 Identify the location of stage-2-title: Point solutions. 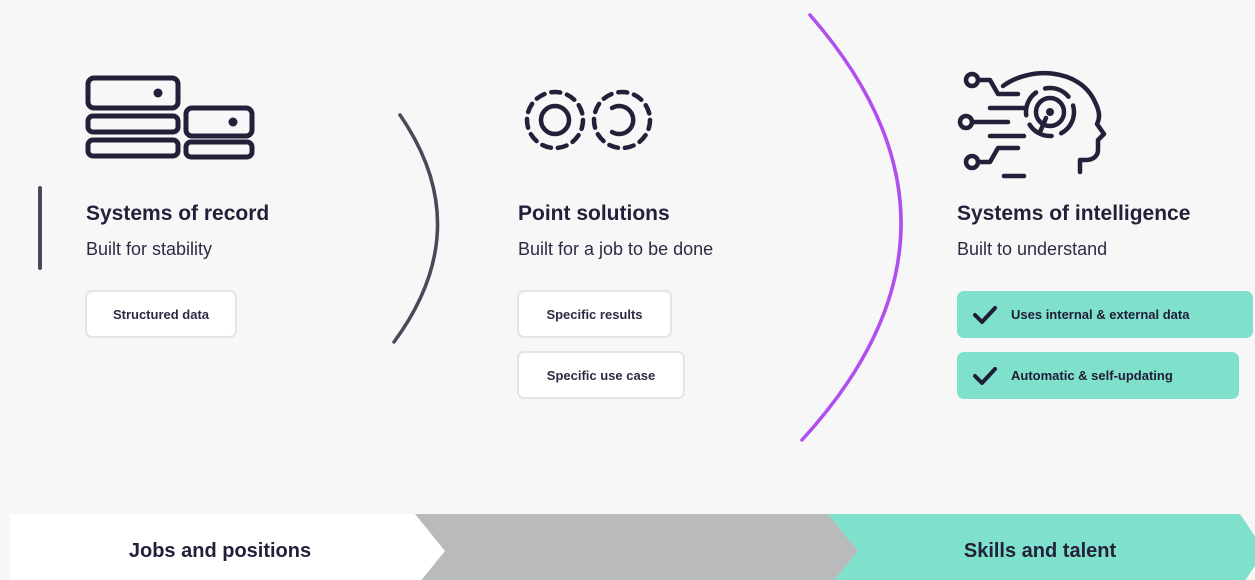
(594, 213).